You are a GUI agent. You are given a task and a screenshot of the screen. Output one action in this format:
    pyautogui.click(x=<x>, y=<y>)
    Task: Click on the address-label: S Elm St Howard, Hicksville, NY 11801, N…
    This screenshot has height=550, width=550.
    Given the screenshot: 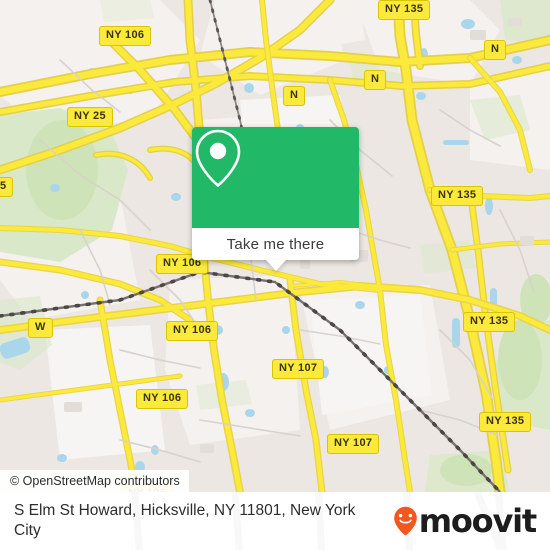 What is the action you would take?
    pyautogui.click(x=185, y=520)
    